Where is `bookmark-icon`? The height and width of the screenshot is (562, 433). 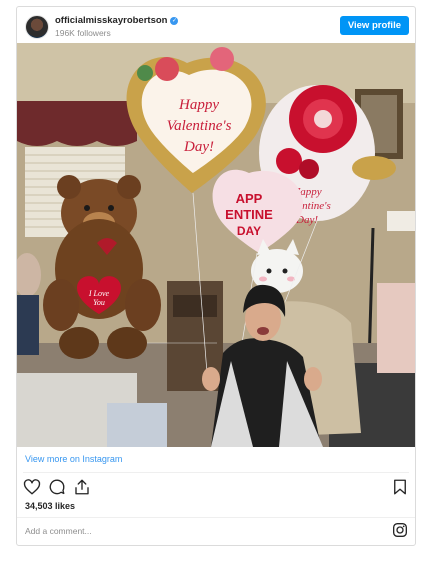 bookmark-icon is located at coordinates (400, 487).